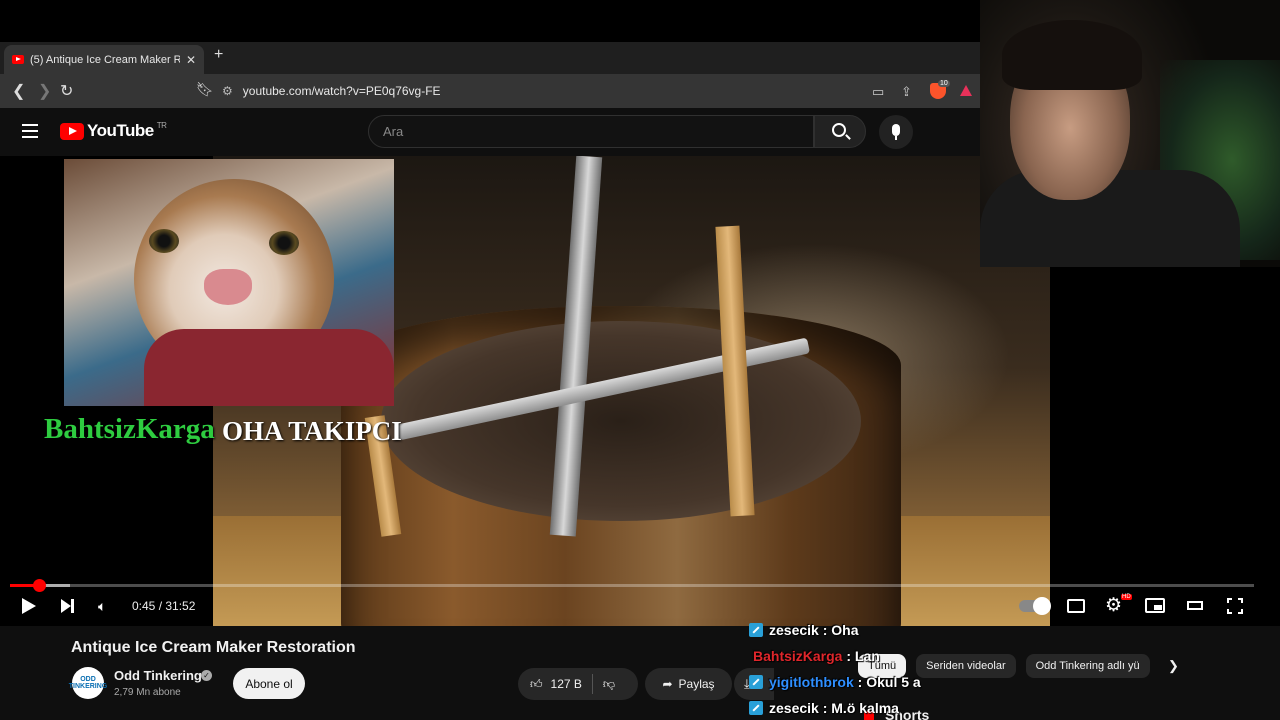 The image size is (1280, 720). What do you see at coordinates (840, 630) in the screenshot?
I see `chat-text: : Oha` at bounding box center [840, 630].